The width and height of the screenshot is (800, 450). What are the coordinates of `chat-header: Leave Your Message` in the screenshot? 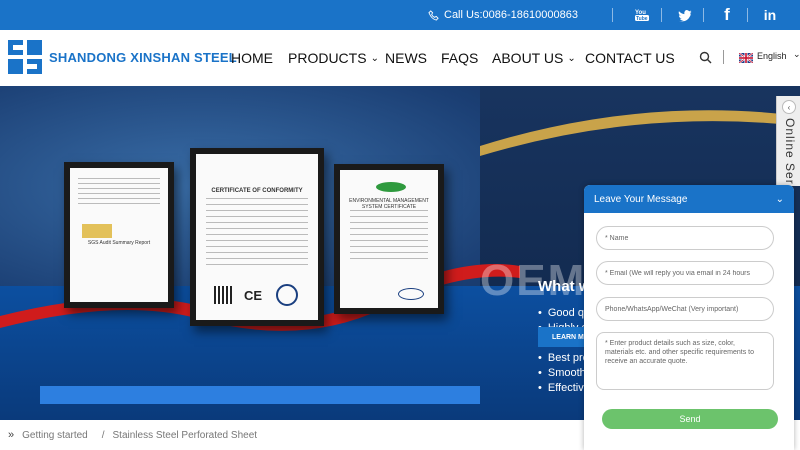 It's located at (689, 199).